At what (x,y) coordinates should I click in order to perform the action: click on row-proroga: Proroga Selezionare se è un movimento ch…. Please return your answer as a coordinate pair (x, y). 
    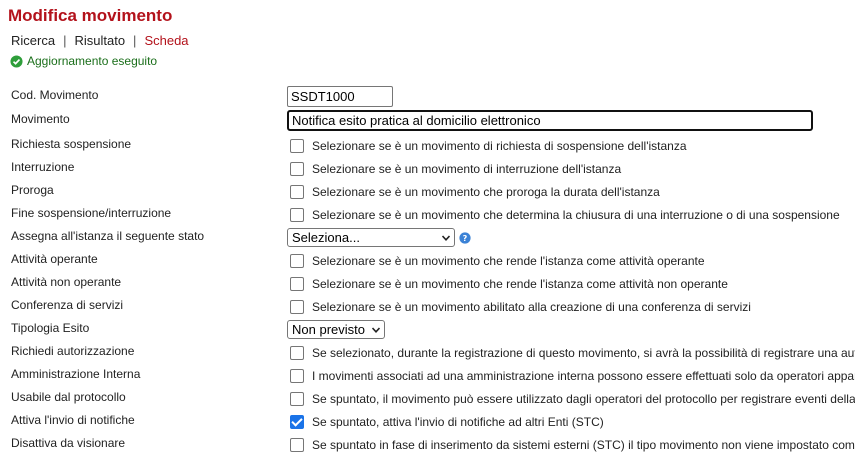
    Looking at the image, I should click on (427, 191).